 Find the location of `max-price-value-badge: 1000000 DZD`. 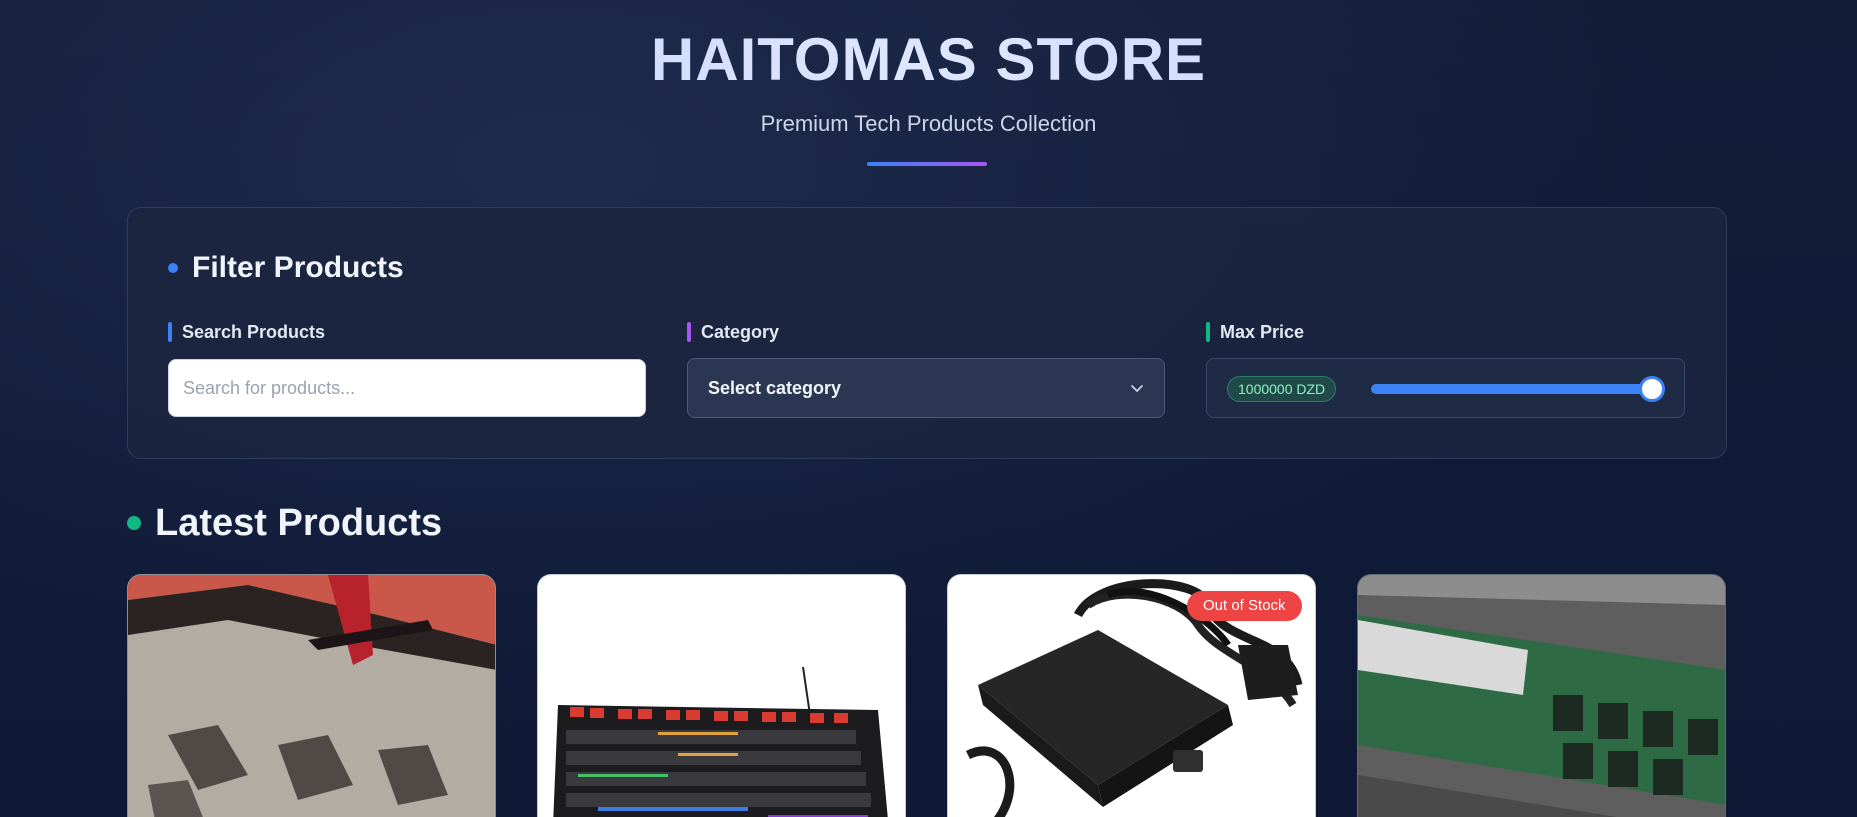

max-price-value-badge: 1000000 DZD is located at coordinates (1282, 389).